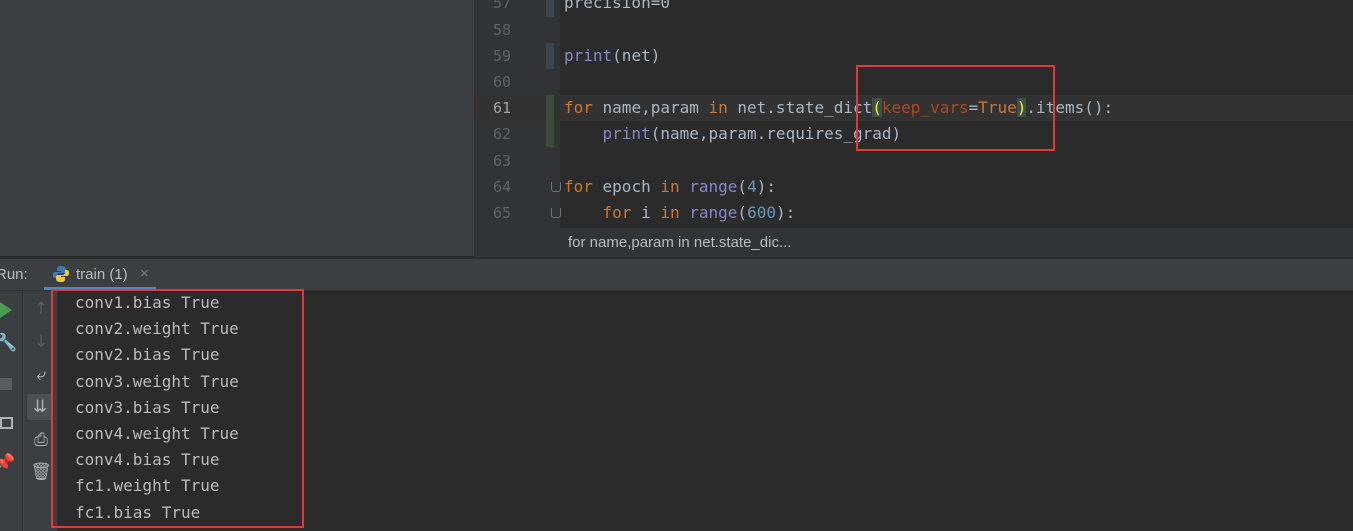 The image size is (1353, 531). I want to click on line-number: 59, so click(501, 56).